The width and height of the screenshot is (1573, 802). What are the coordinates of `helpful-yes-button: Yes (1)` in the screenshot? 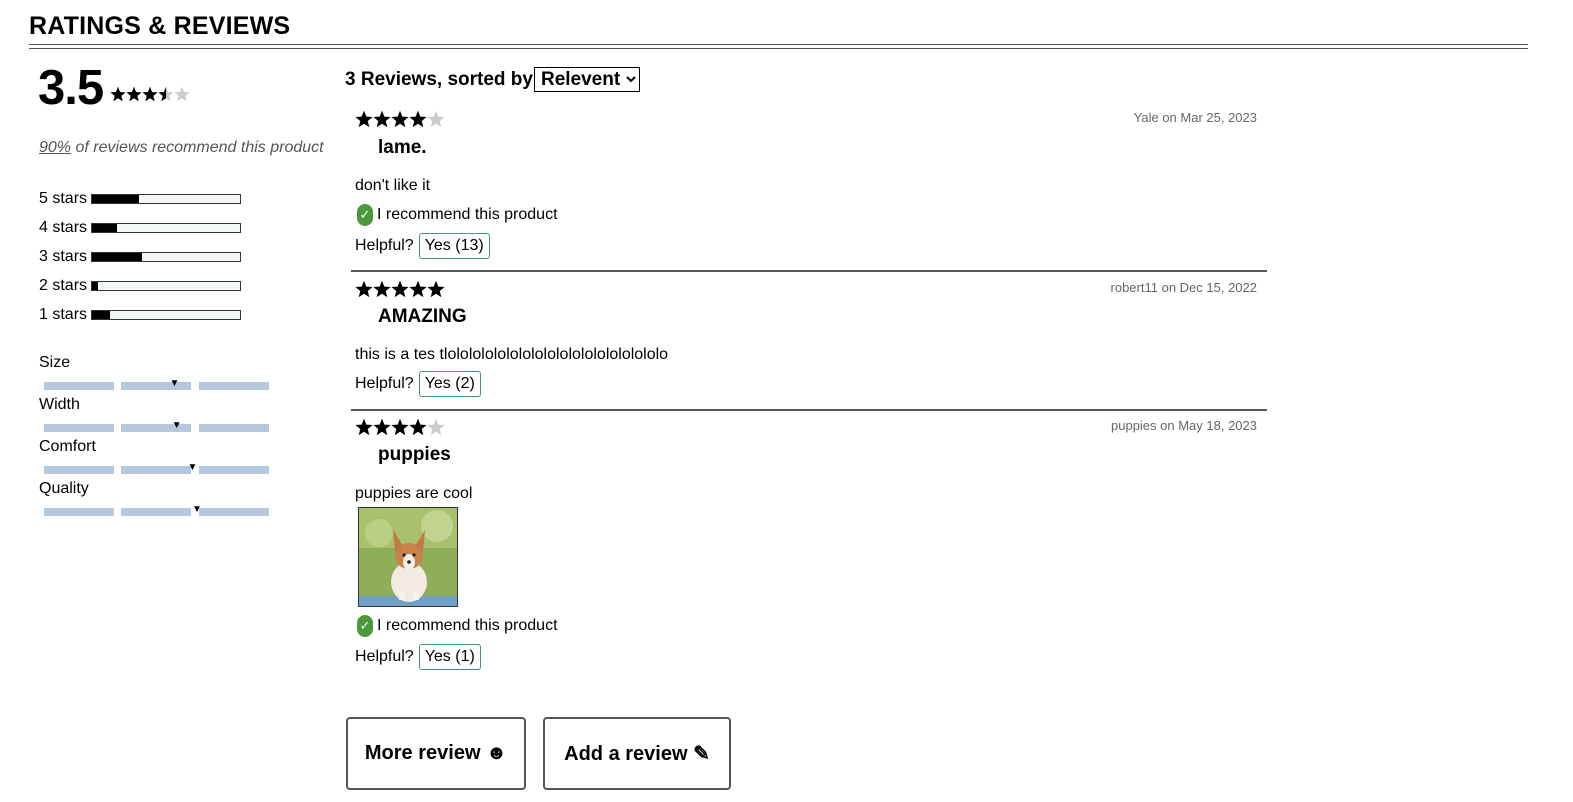 It's located at (449, 657).